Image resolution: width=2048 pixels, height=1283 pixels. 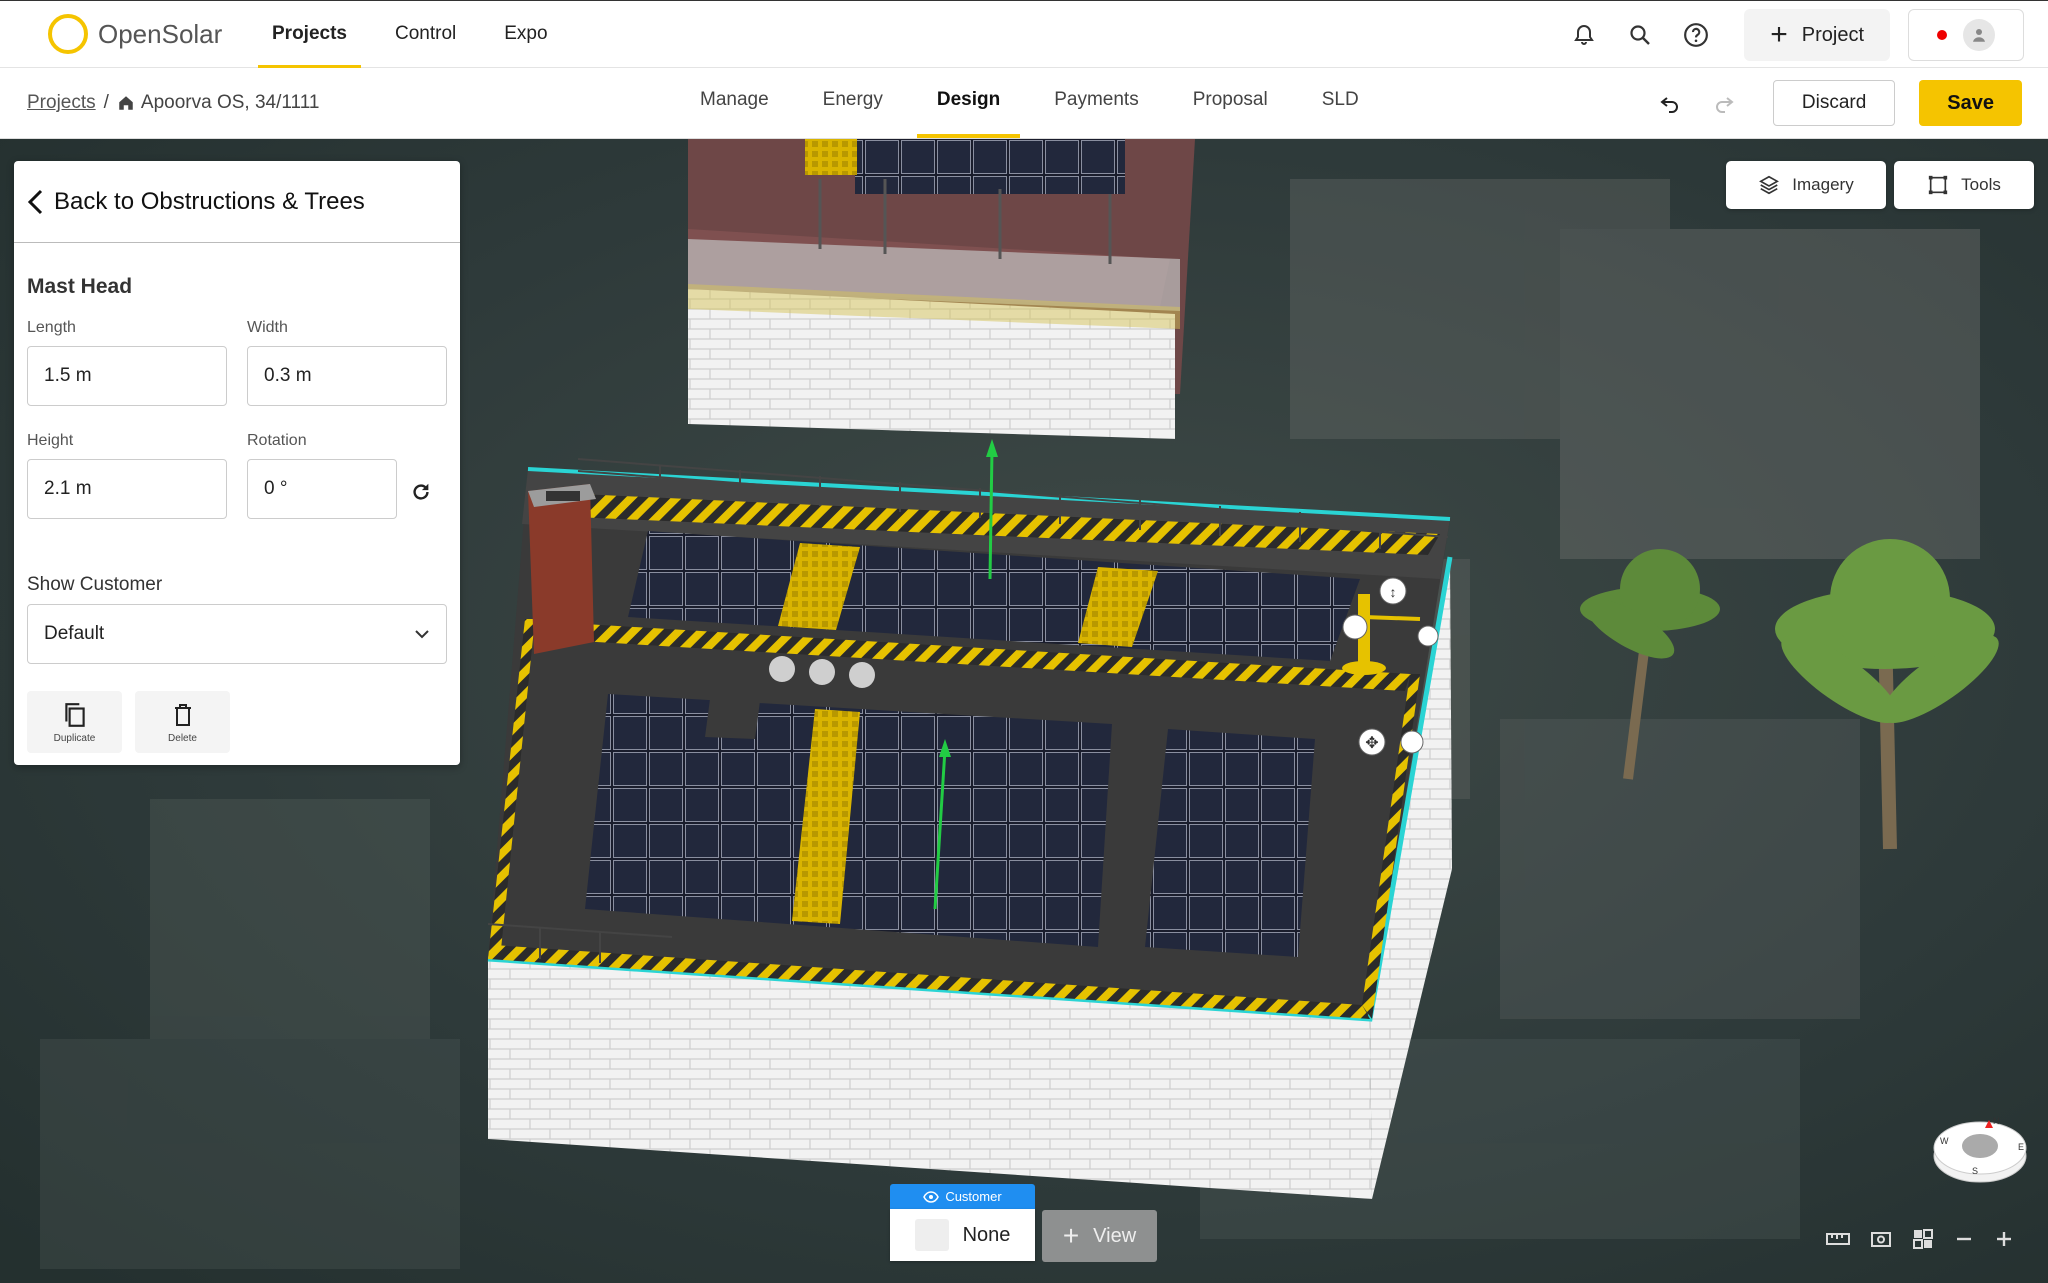 I want to click on tab-proposal: Proposal, so click(x=1230, y=103).